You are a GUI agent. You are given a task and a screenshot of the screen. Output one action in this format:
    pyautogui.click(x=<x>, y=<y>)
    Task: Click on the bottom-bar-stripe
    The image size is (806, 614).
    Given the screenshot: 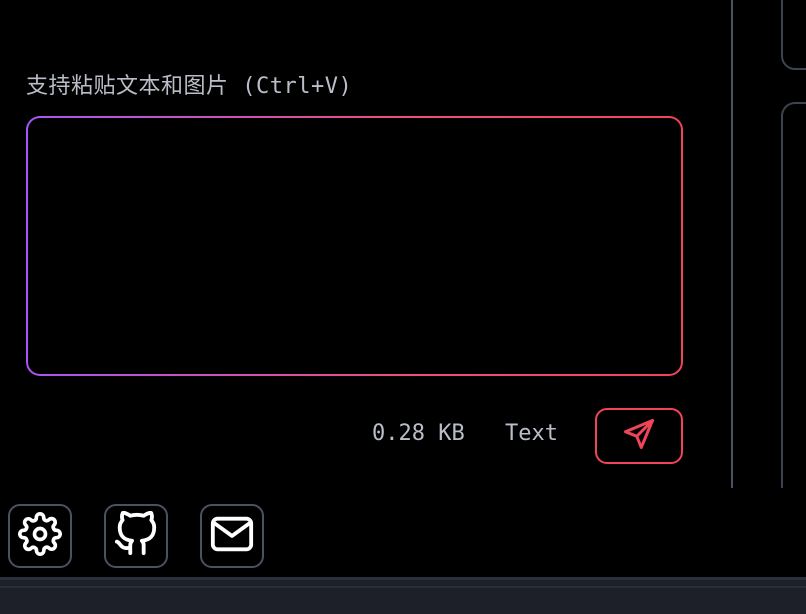 What is the action you would take?
    pyautogui.click(x=403, y=587)
    